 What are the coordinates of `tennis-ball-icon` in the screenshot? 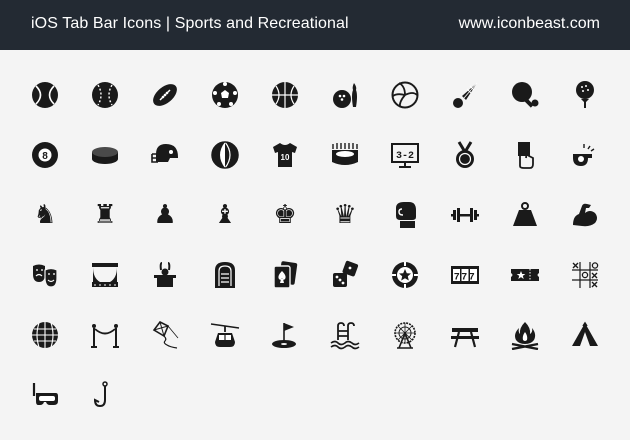 It's located at (45, 95).